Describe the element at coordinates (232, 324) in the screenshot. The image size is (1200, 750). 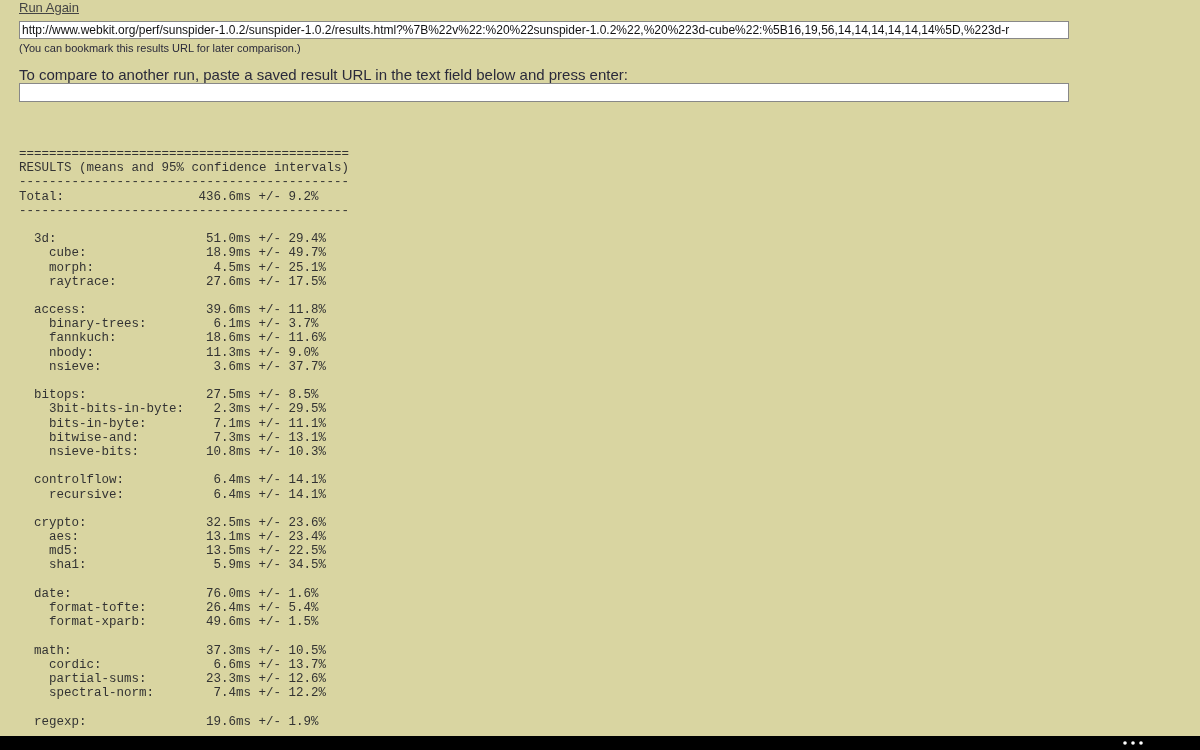
I see `benchmark-time: 6.1ms` at that location.